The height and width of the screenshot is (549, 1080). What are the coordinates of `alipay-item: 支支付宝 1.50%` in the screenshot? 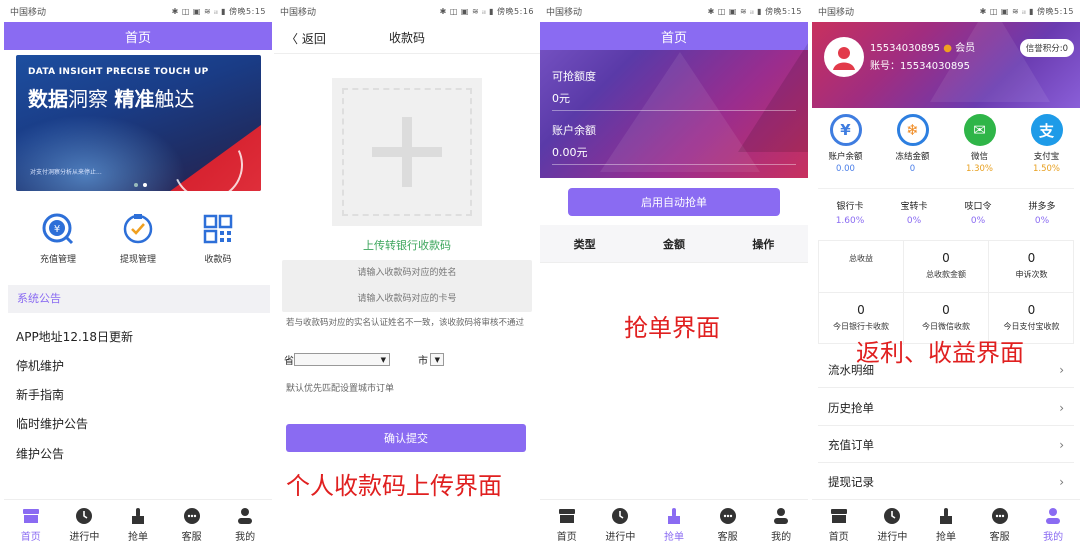 It's located at (1047, 145).